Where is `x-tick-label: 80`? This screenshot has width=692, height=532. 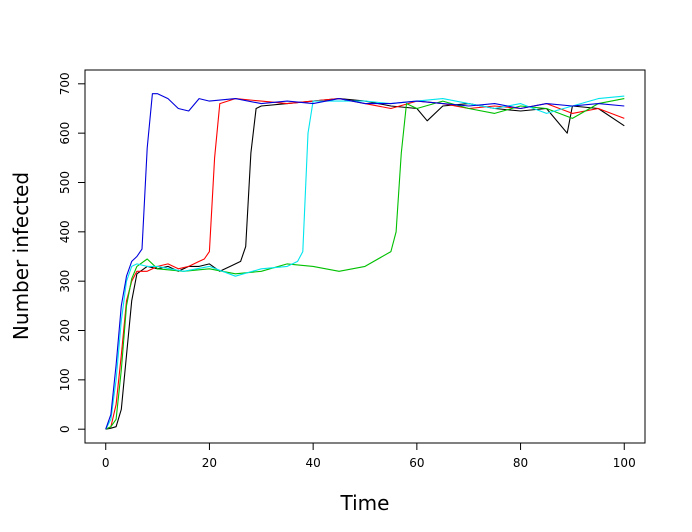
x-tick-label: 80 is located at coordinates (520, 463).